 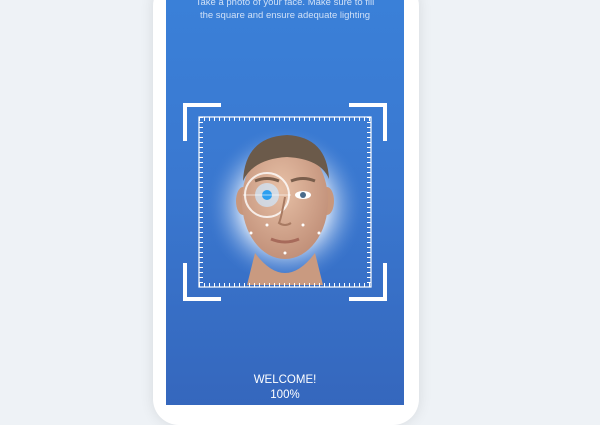 What do you see at coordinates (285, 15) in the screenshot?
I see `instructions-line-2: the square and ensure adequate lighting` at bounding box center [285, 15].